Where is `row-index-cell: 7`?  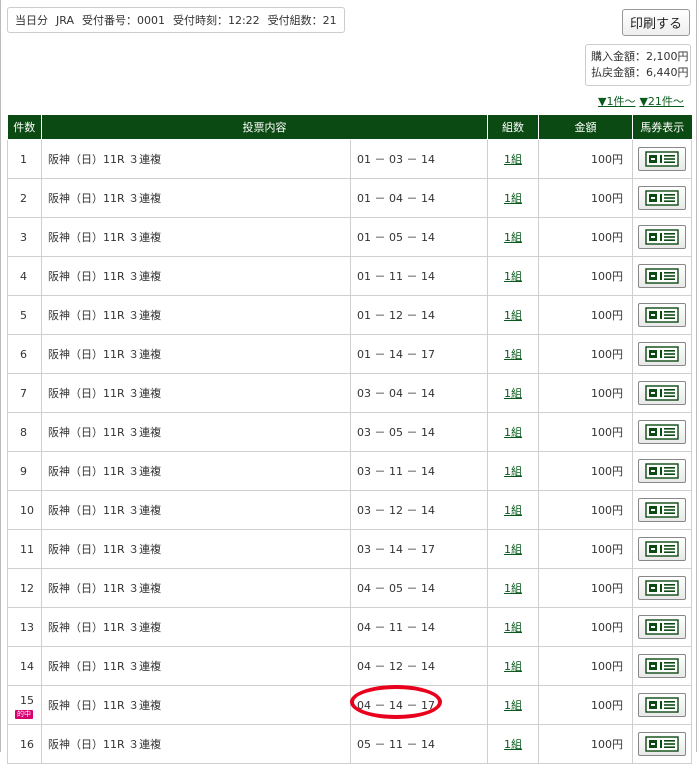
row-index-cell: 7 is located at coordinates (24, 393).